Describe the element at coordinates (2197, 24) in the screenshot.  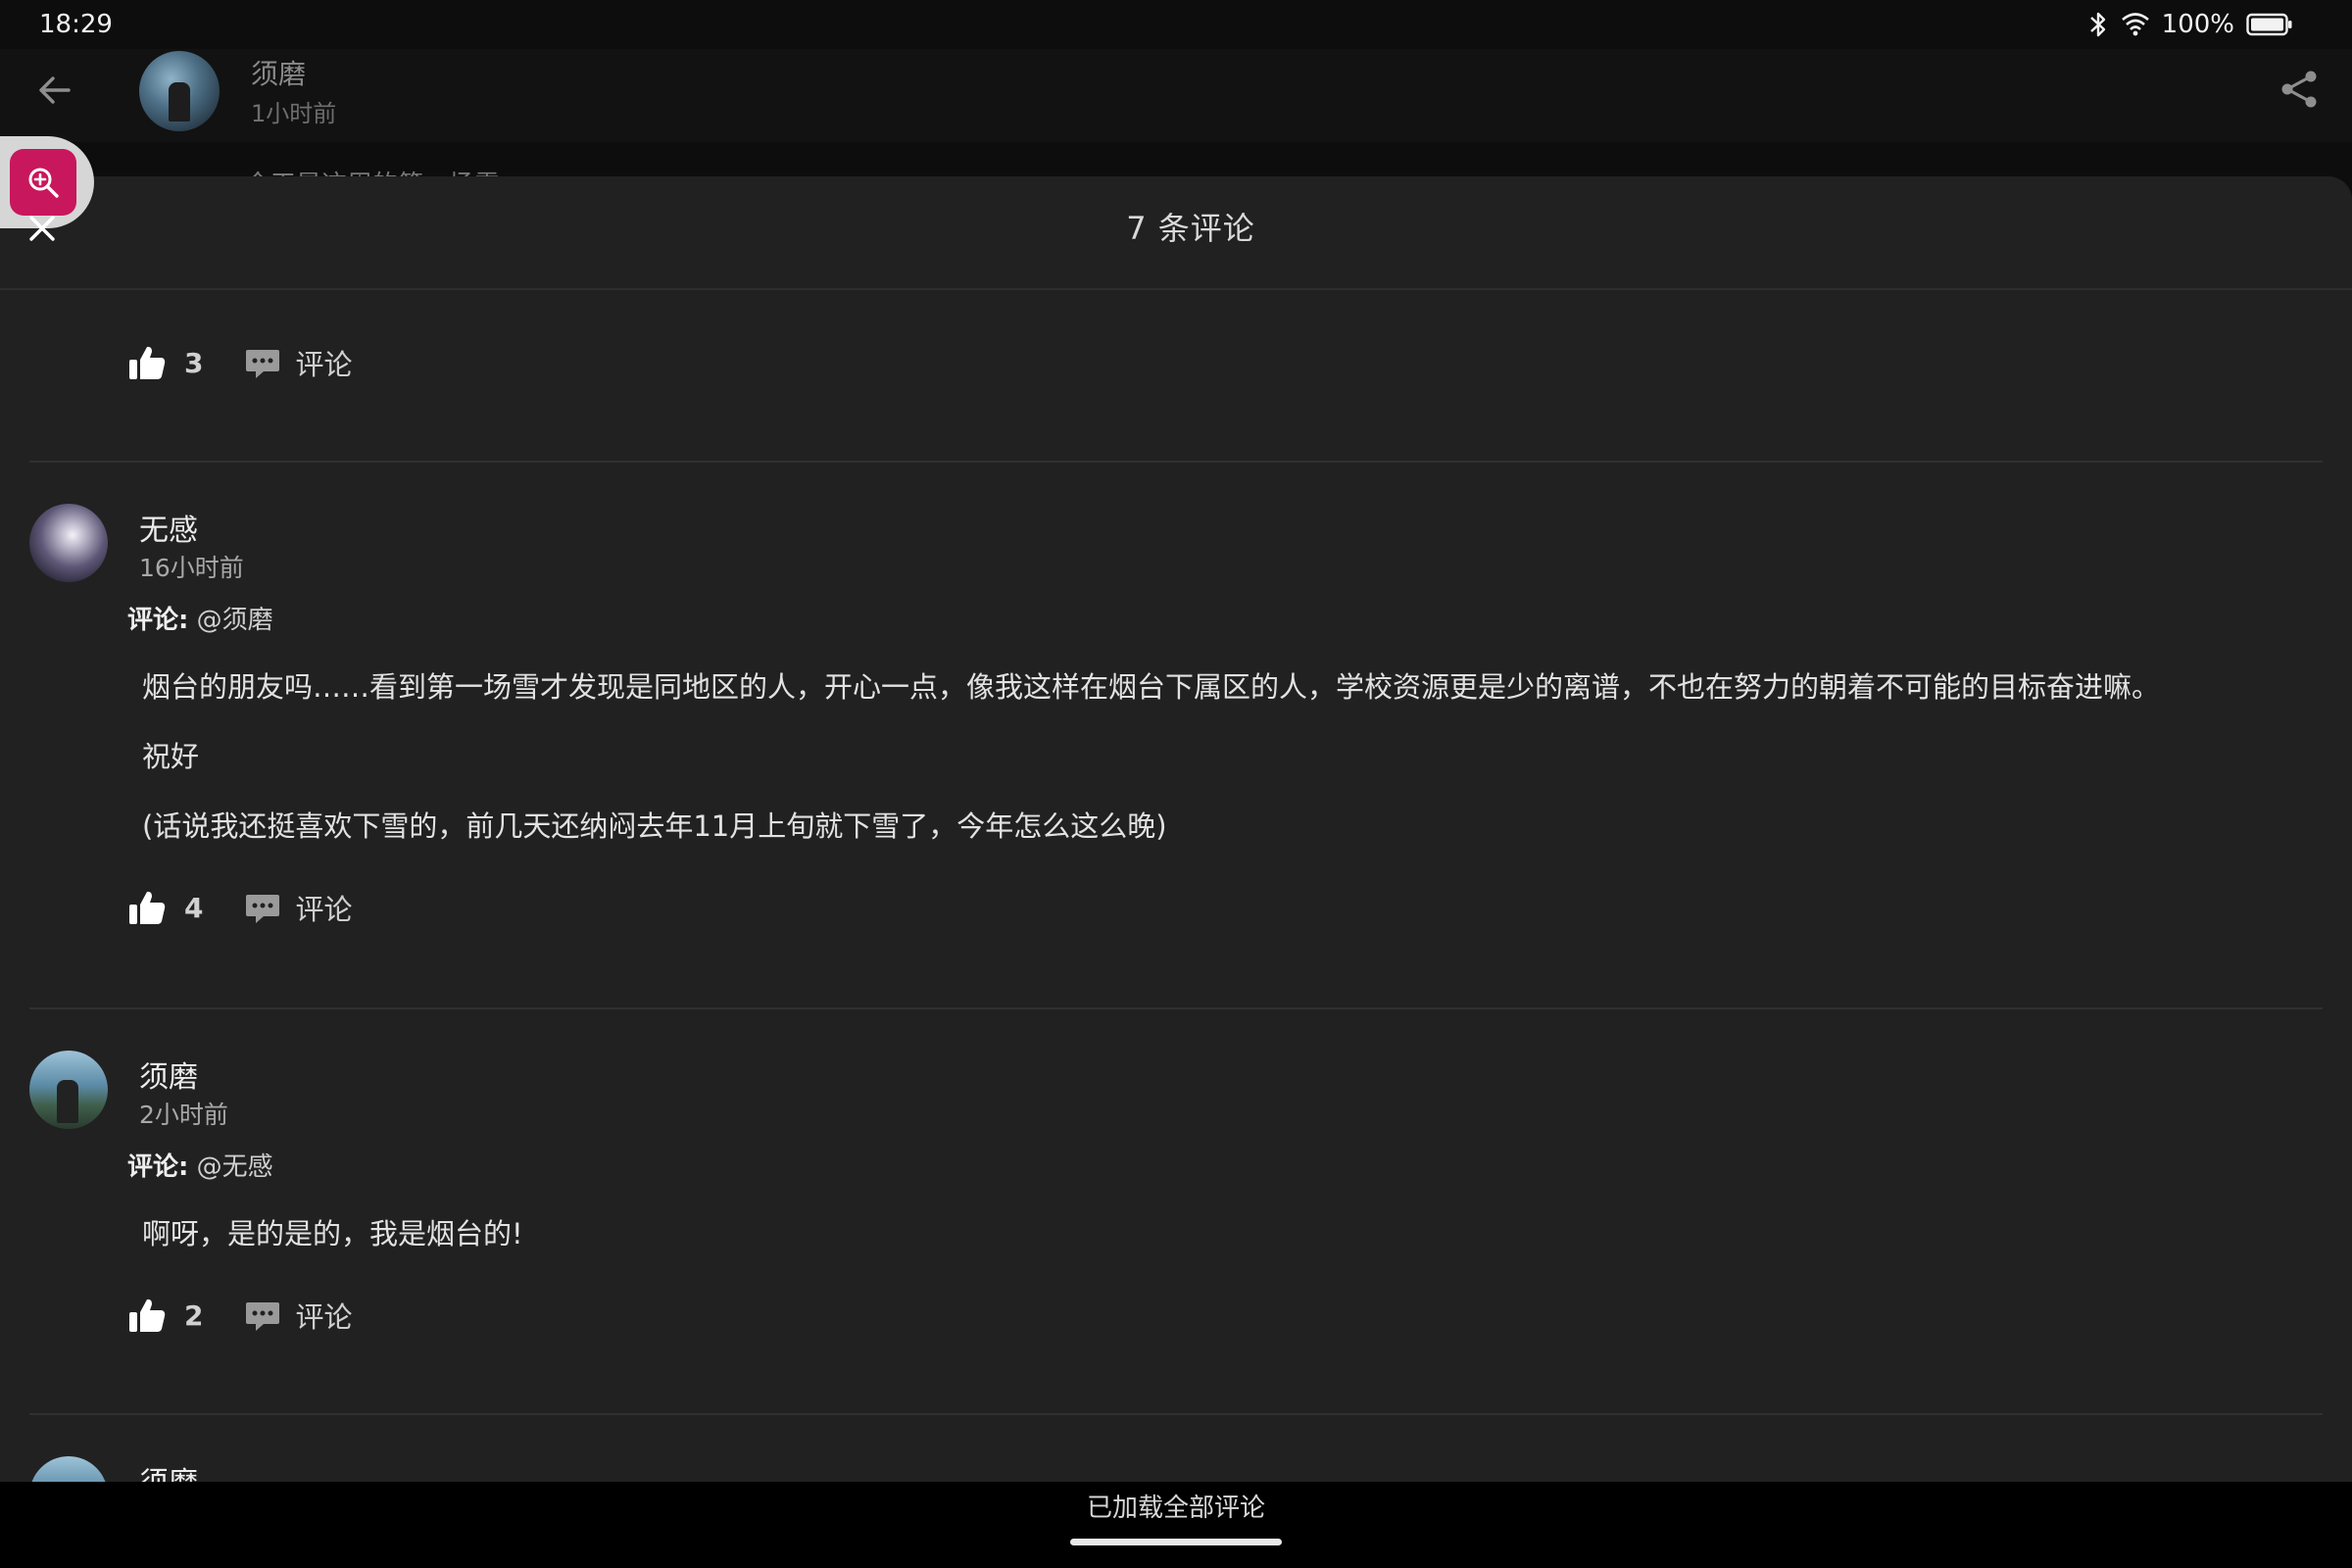
I see `battery-level: 100%` at that location.